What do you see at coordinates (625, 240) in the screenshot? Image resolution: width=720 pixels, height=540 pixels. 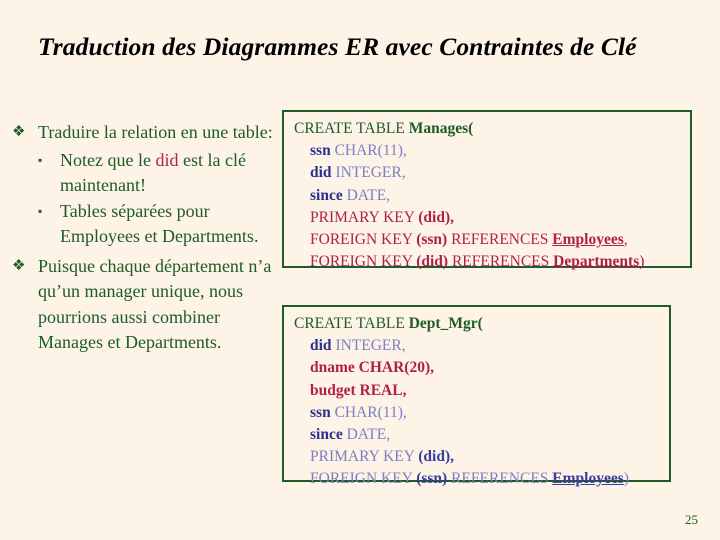 I see `code-token: ,` at bounding box center [625, 240].